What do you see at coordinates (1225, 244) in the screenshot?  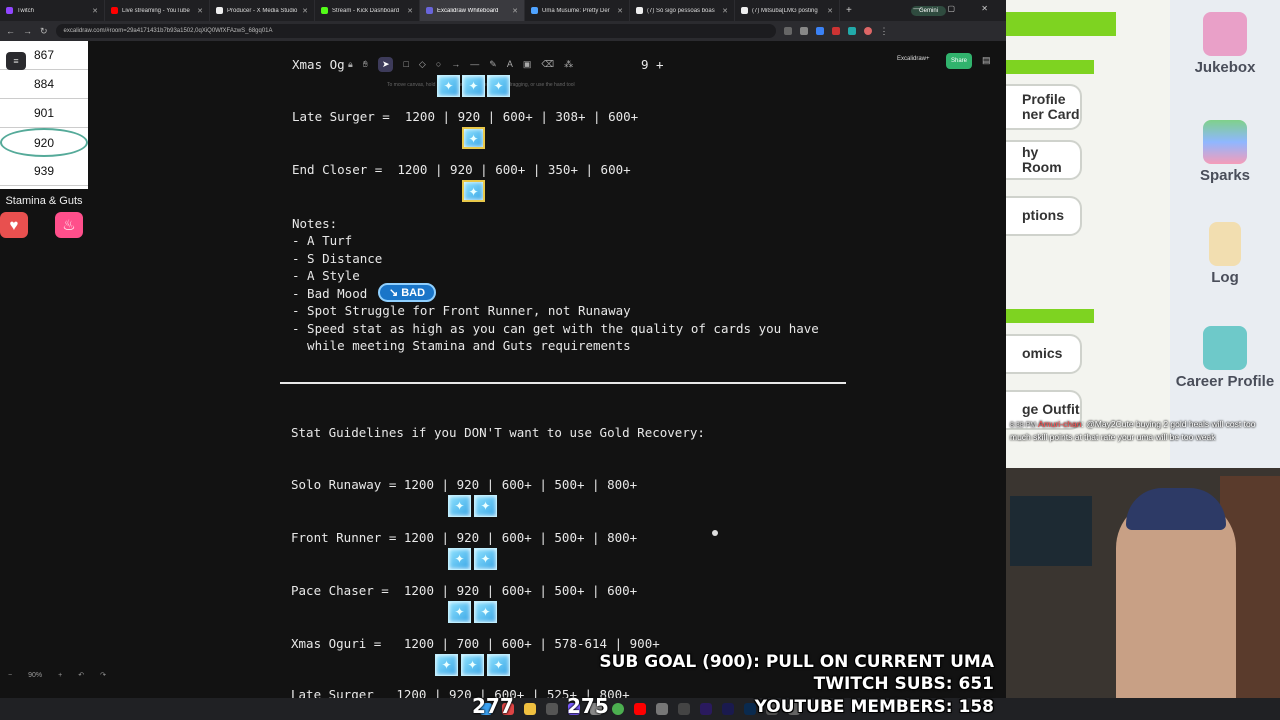 I see `log-icon` at bounding box center [1225, 244].